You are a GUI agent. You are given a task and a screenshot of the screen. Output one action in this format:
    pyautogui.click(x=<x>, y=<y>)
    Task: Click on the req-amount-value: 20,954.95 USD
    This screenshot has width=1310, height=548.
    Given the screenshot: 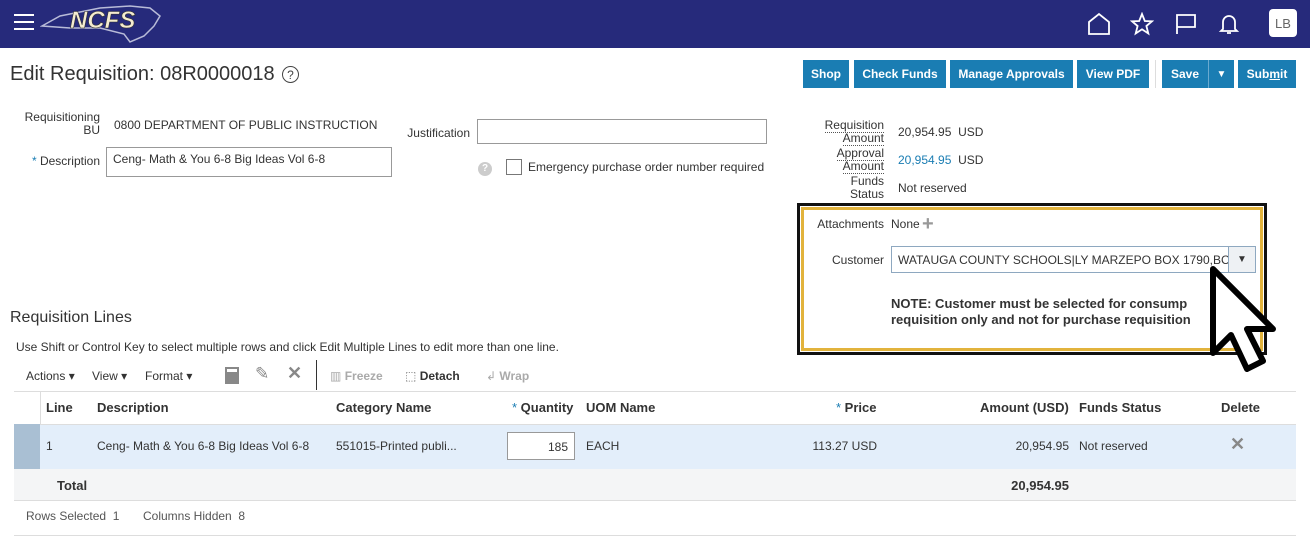 What is the action you would take?
    pyautogui.click(x=941, y=132)
    